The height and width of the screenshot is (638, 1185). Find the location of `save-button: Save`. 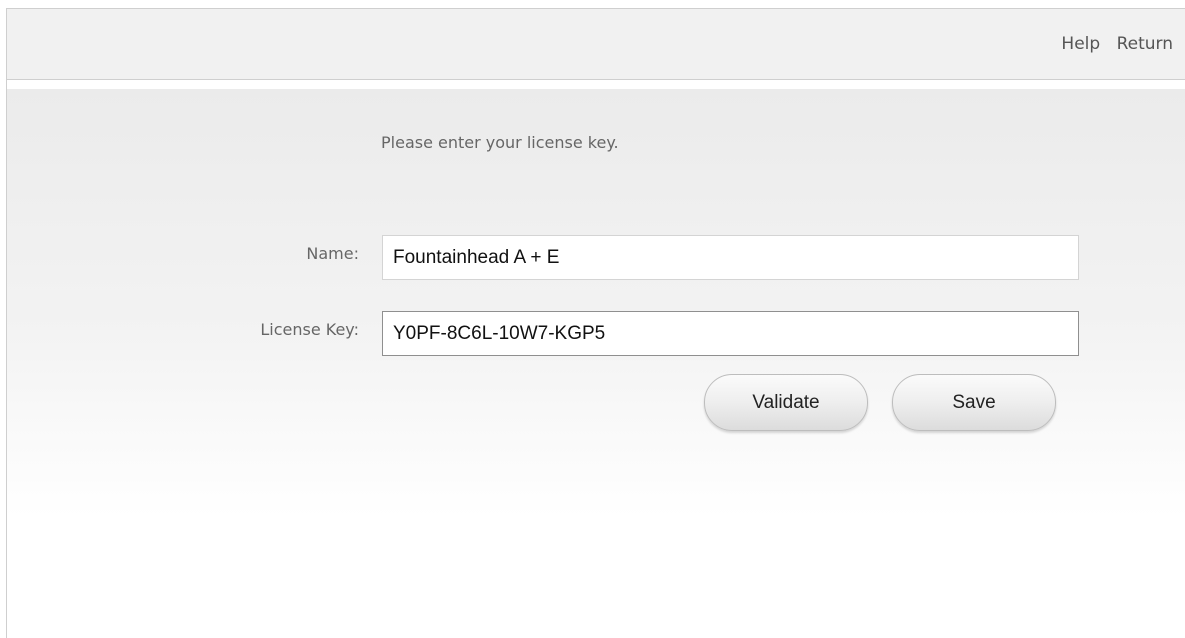

save-button: Save is located at coordinates (974, 402).